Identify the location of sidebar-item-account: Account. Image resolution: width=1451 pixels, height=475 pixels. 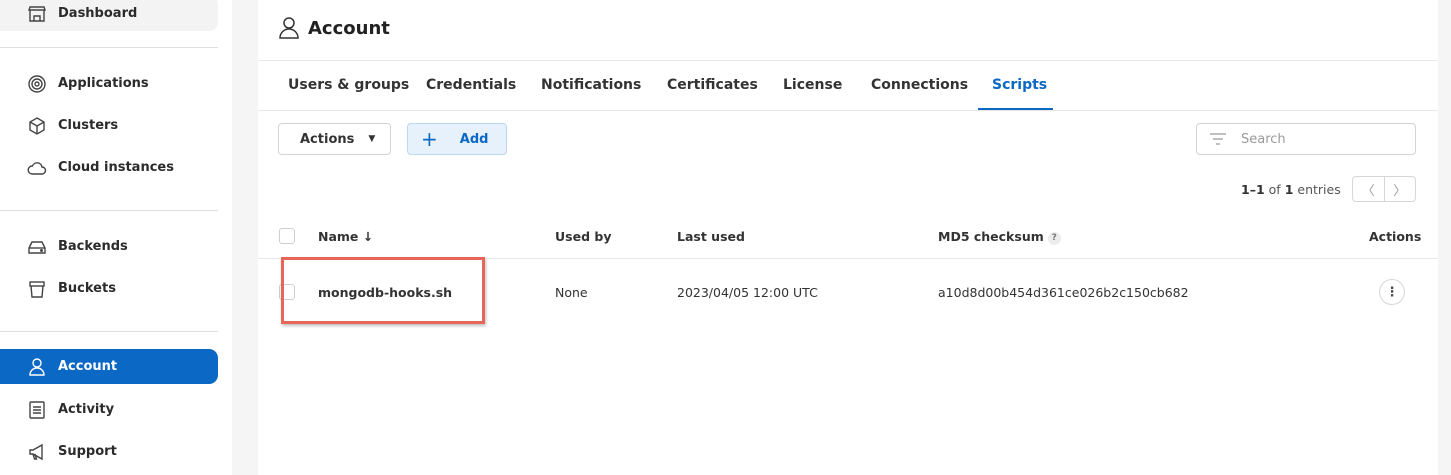
(109, 366).